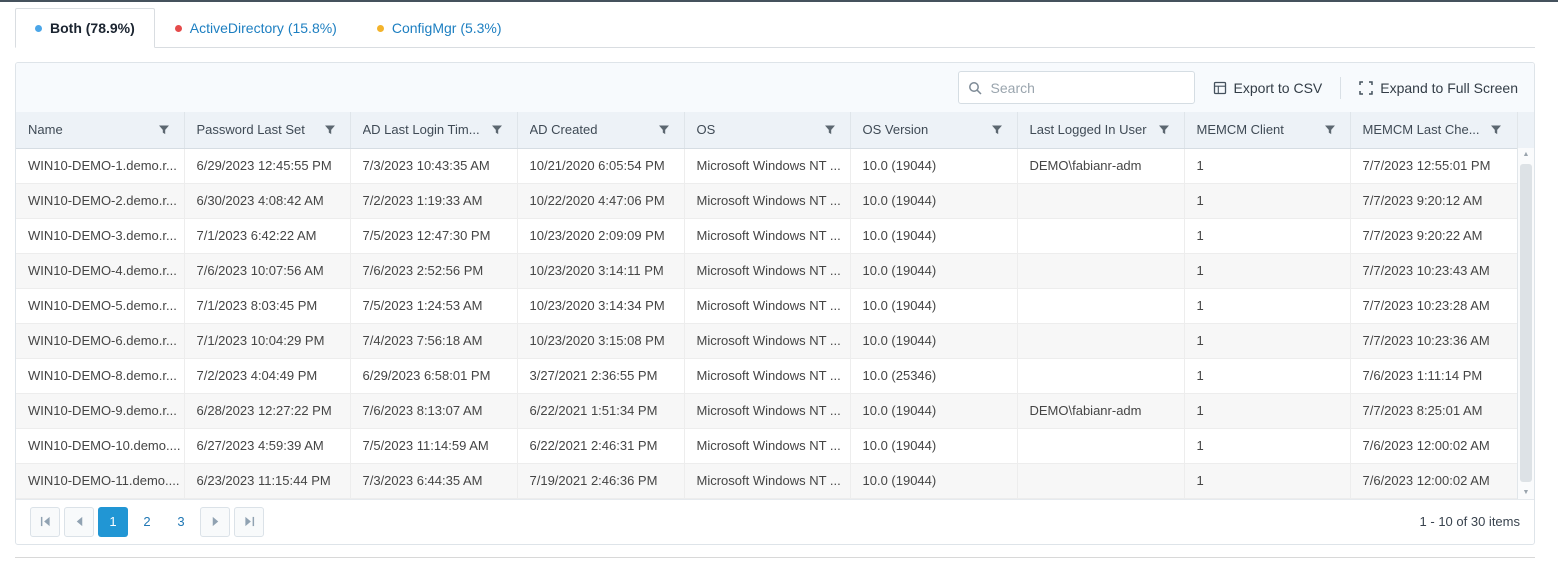 This screenshot has width=1558, height=561. I want to click on tab-label: ConfigMgr (5.3%), so click(446, 28).